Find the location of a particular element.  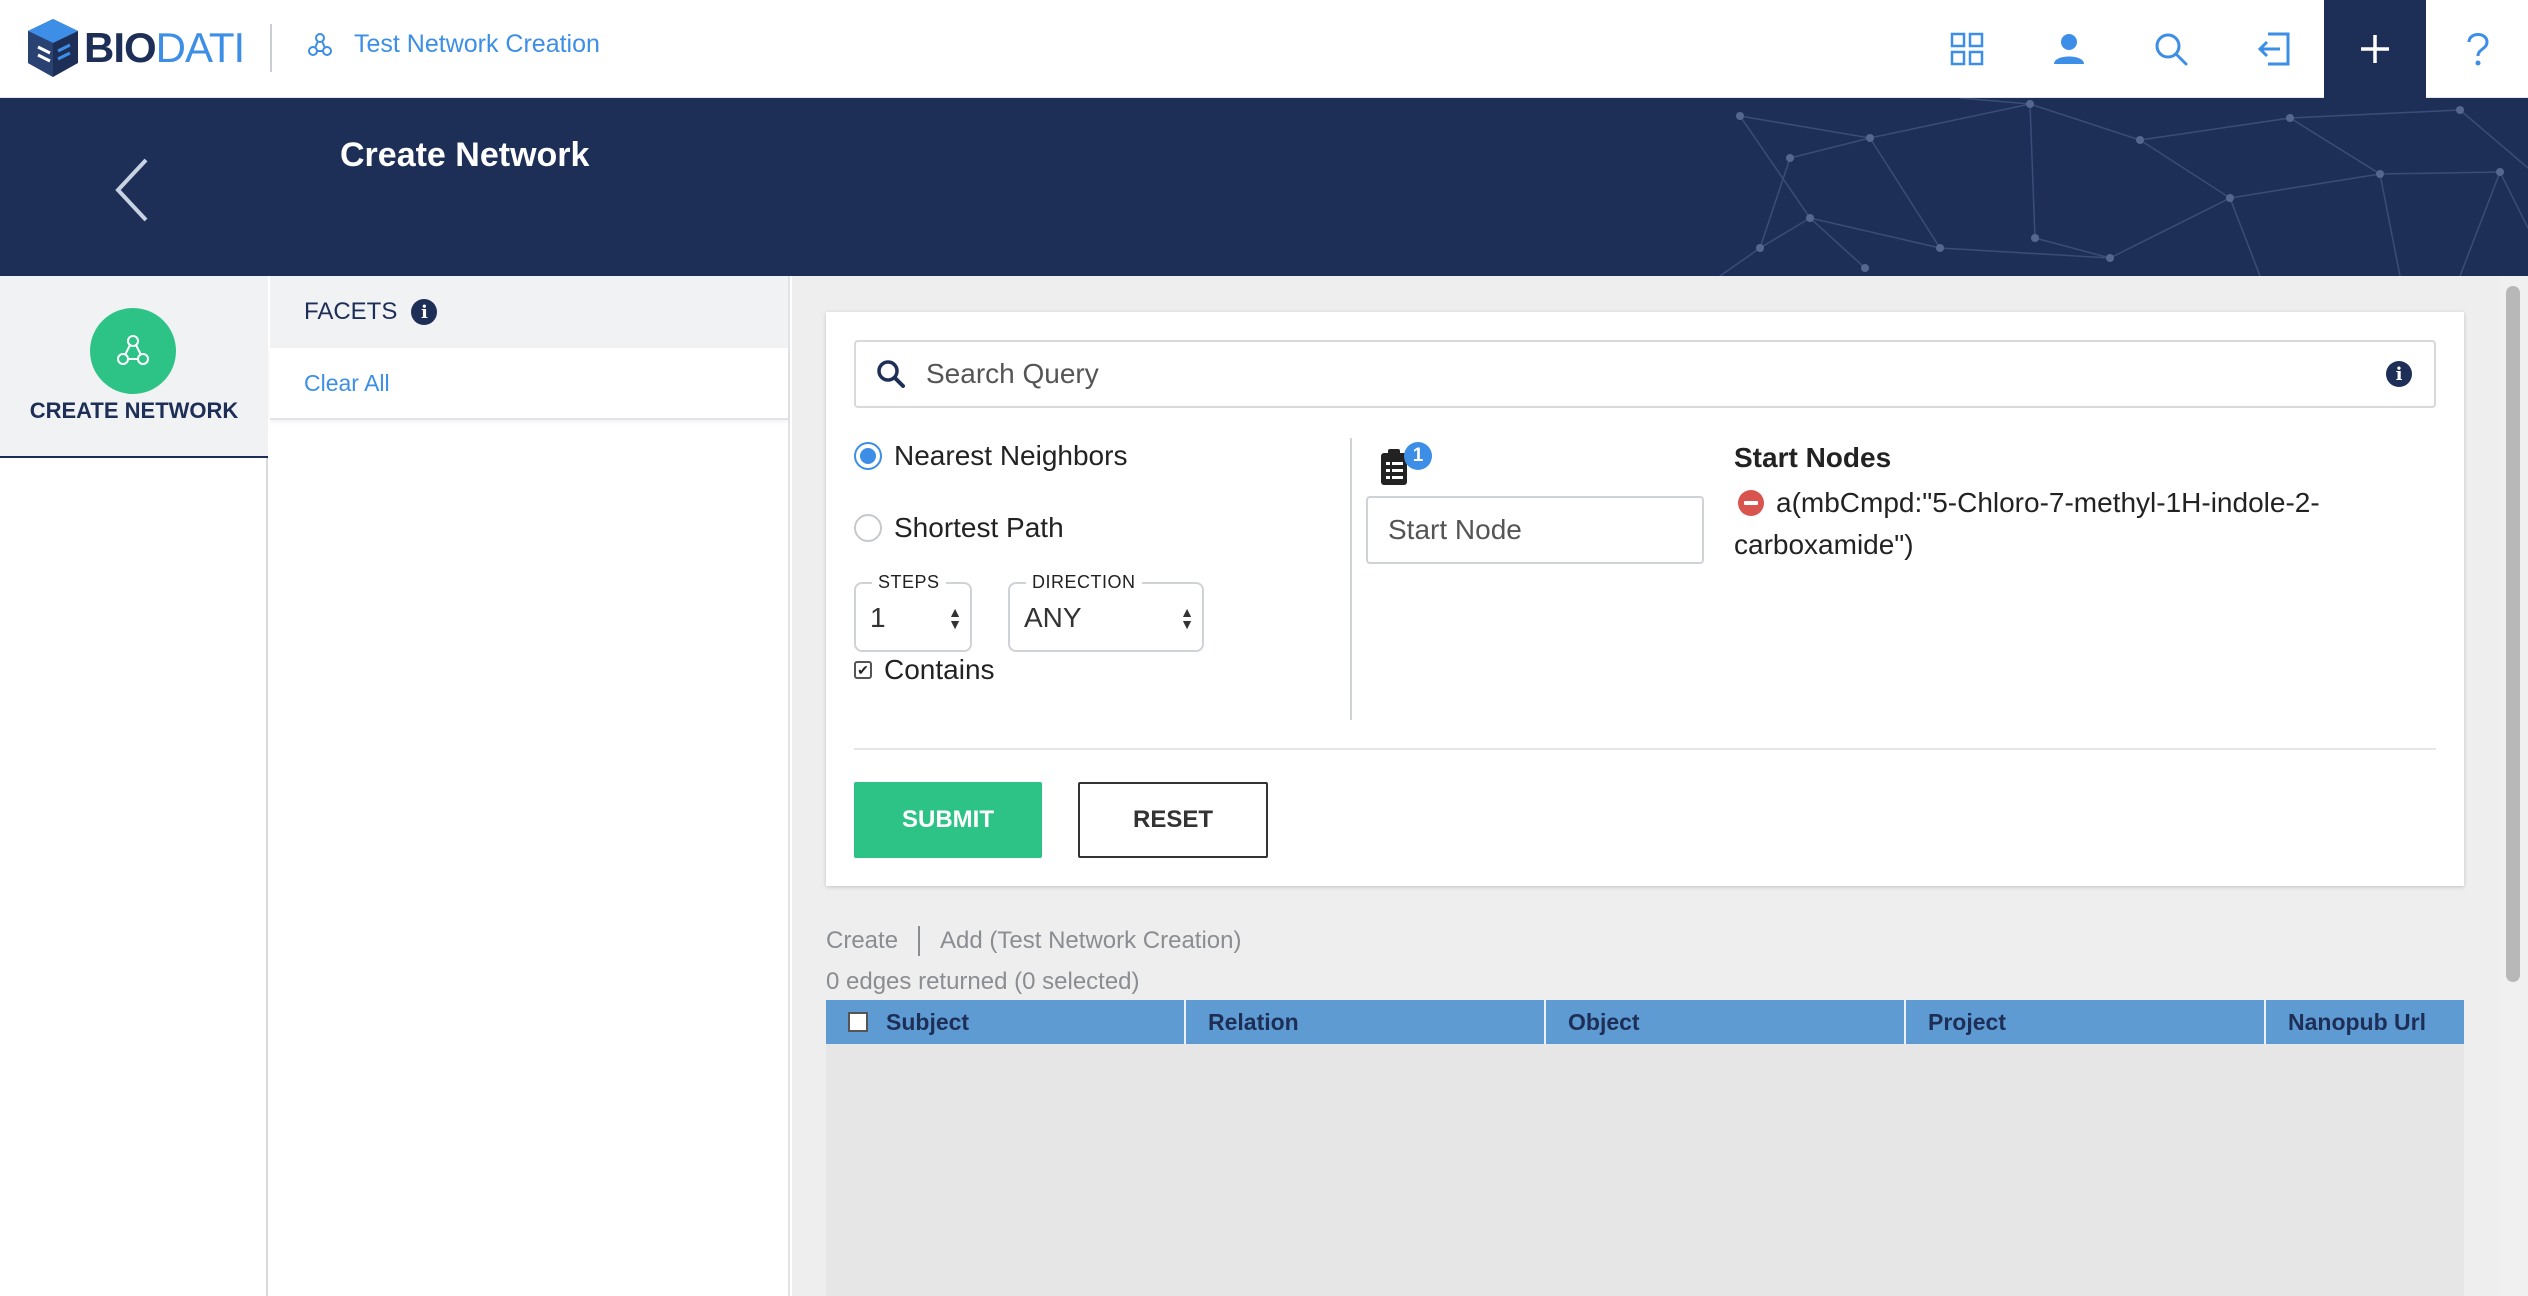

radio-label: Shortest Path is located at coordinates (979, 527).